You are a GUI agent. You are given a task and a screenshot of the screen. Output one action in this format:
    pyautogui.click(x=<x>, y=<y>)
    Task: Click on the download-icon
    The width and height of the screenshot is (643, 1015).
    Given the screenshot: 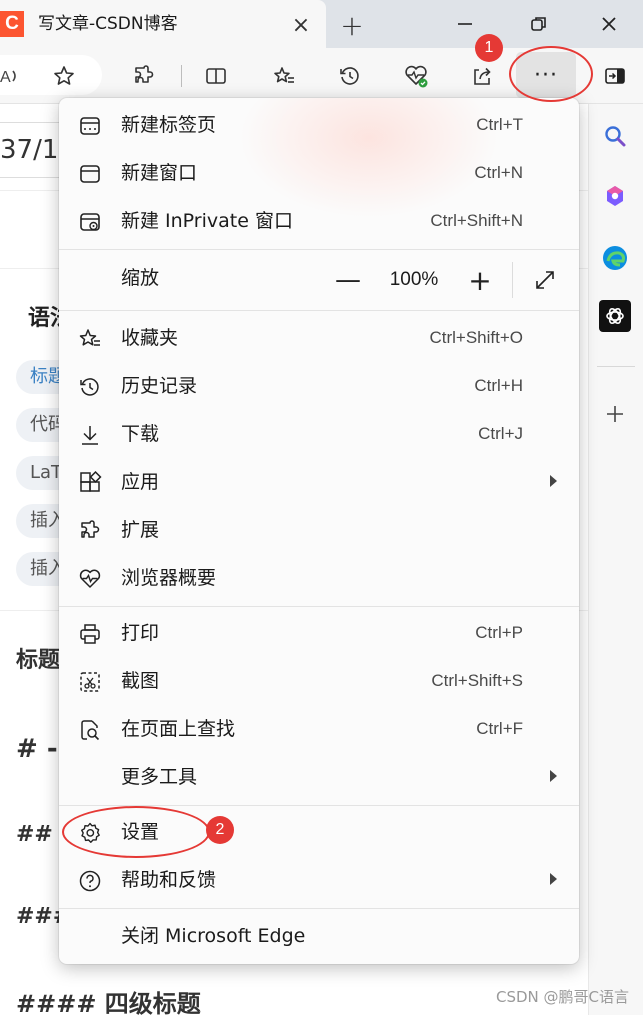 What is the action you would take?
    pyautogui.click(x=90, y=435)
    